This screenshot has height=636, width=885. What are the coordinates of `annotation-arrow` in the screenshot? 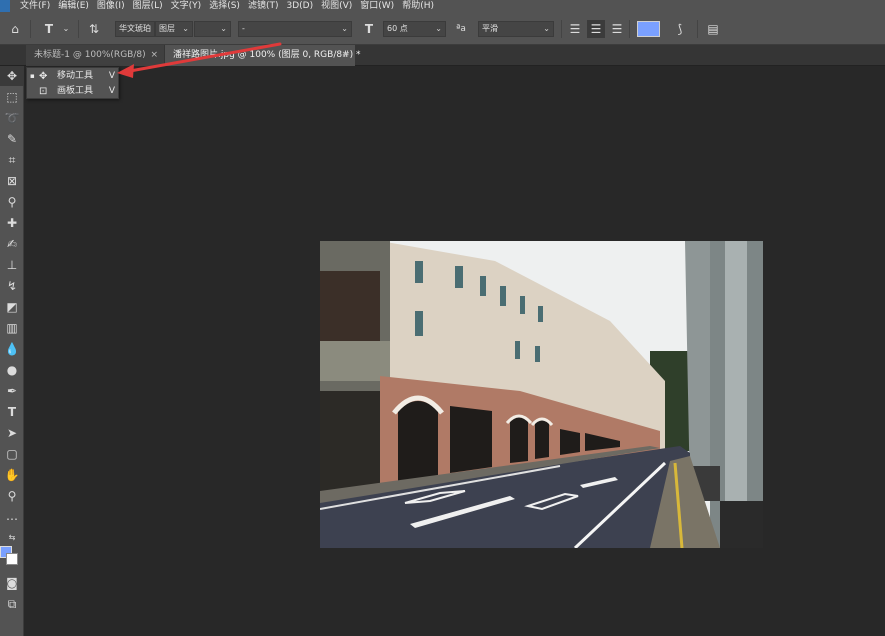 It's located at (199, 60).